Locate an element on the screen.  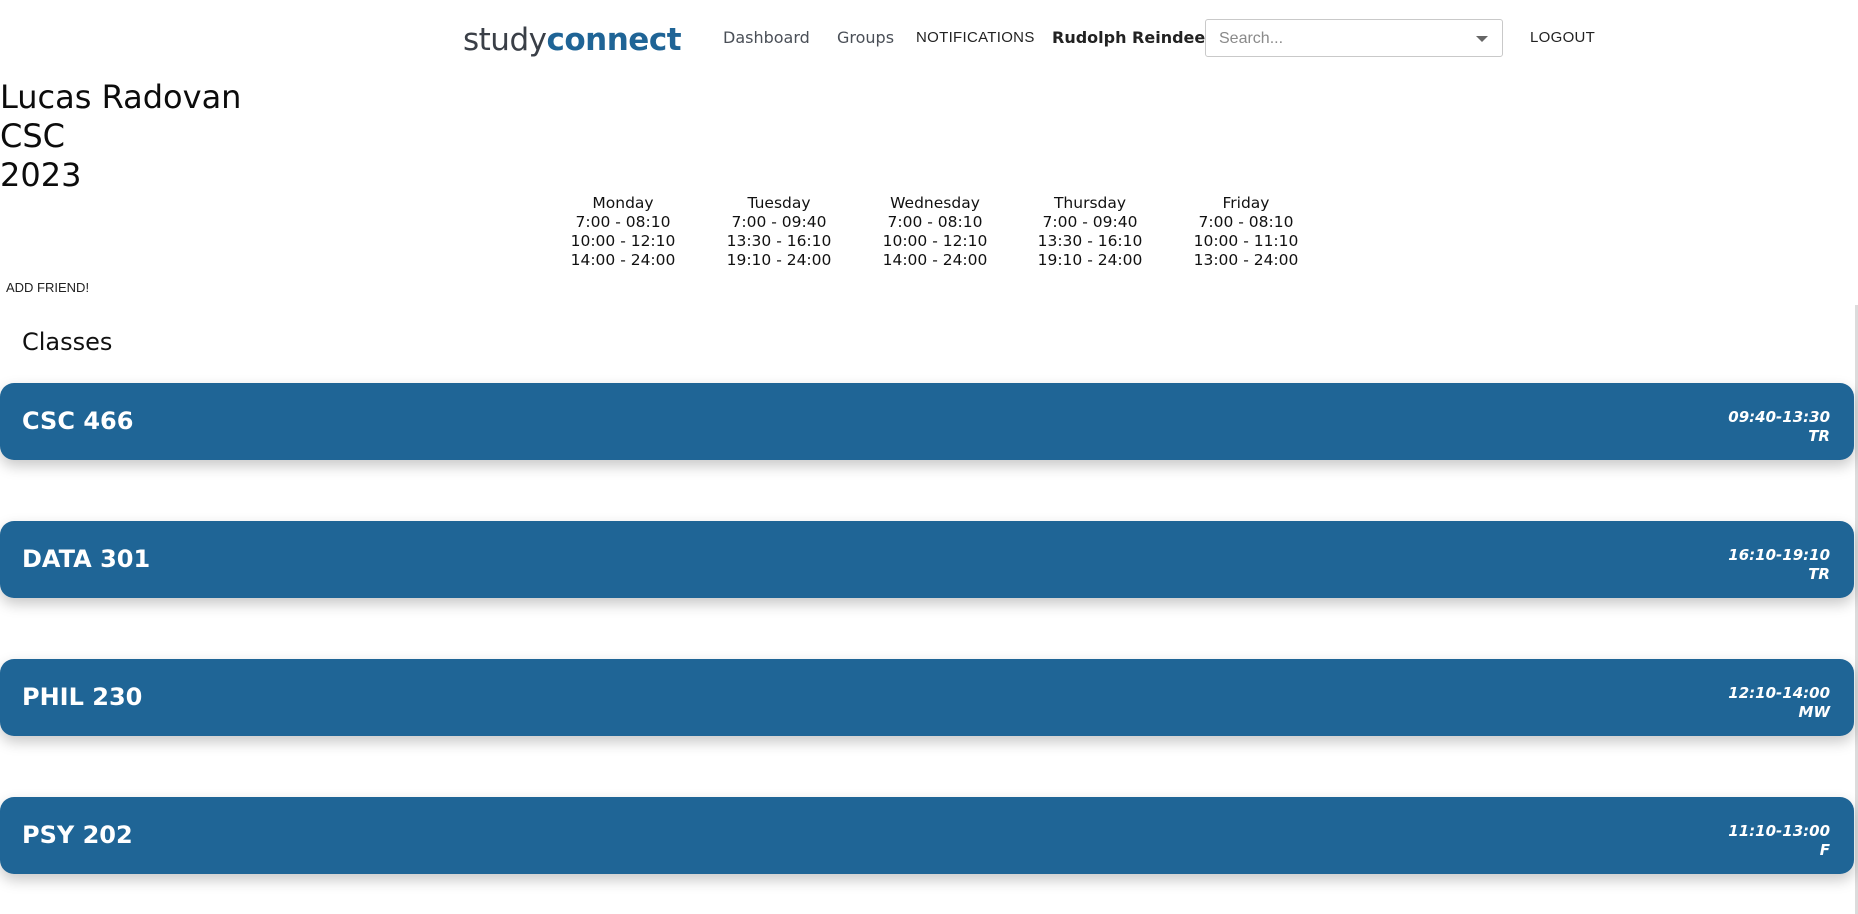
time-slot: 13:00 - 24:00 is located at coordinates (1246, 260).